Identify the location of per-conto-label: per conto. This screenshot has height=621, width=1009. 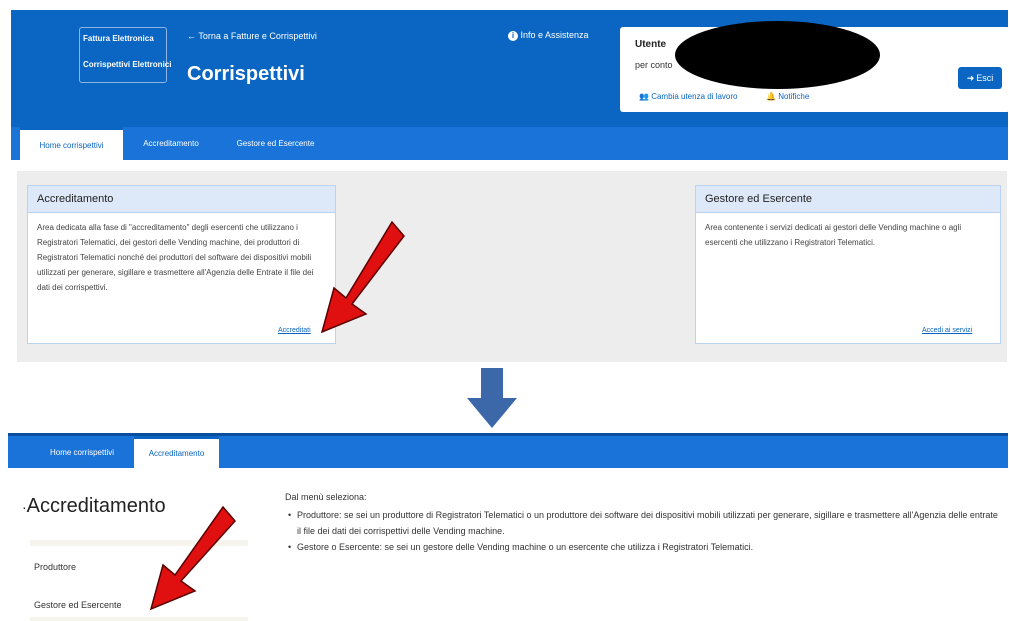
(654, 65).